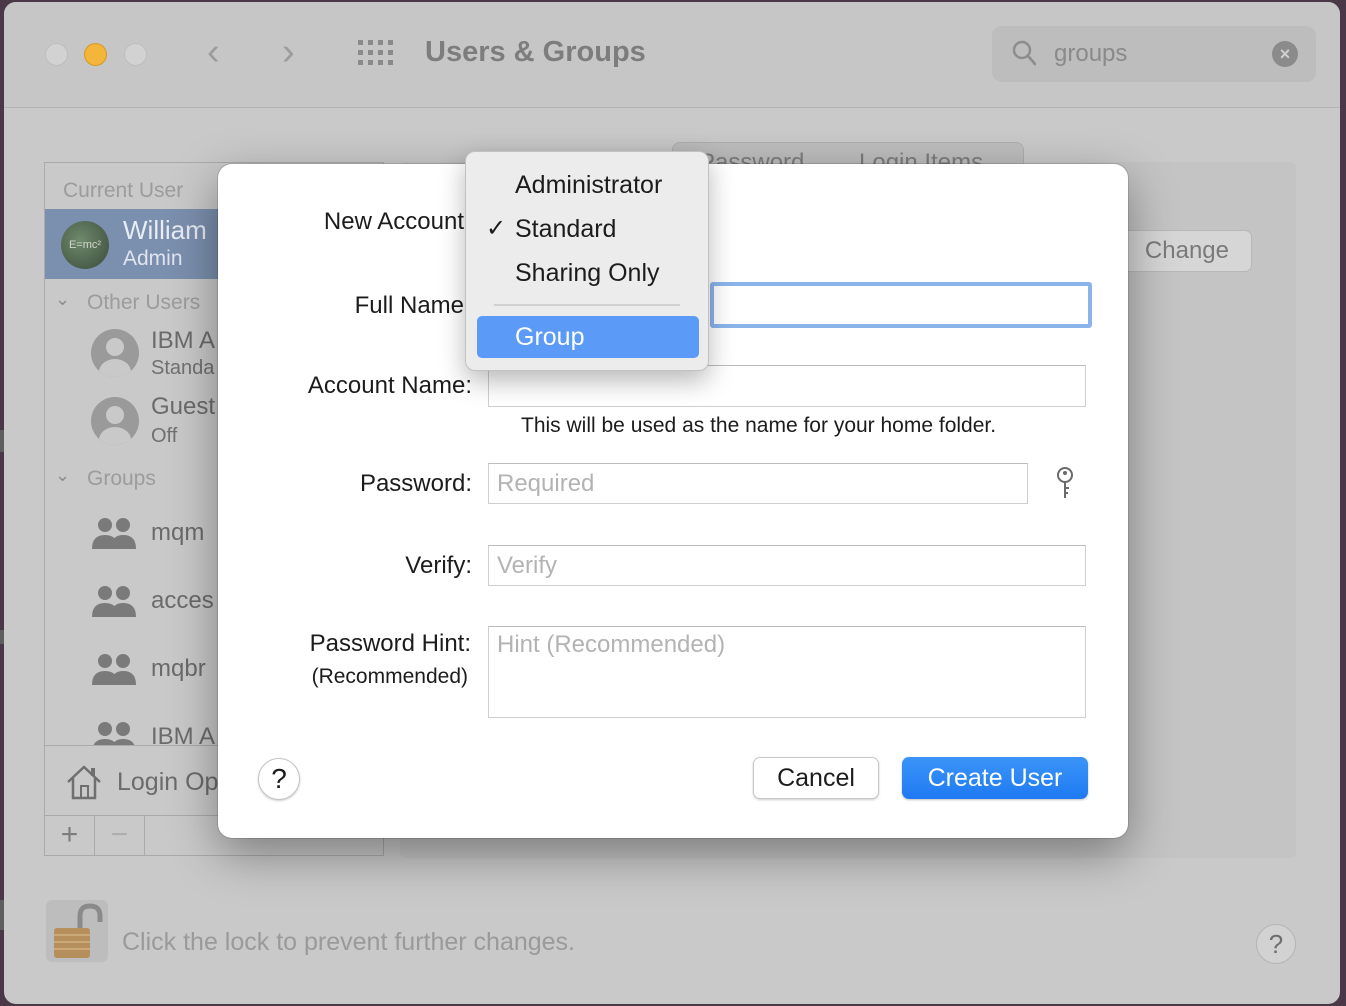 The height and width of the screenshot is (1006, 1346). I want to click on remove-user-button: −, so click(120, 836).